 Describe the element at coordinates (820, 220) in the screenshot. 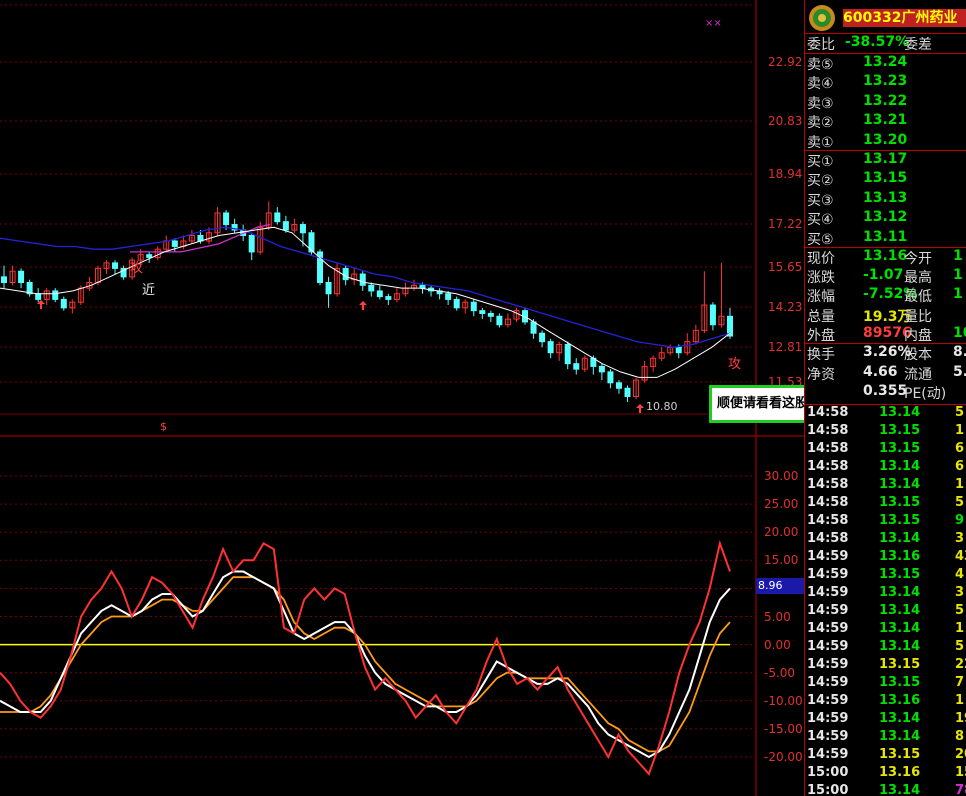

I see `buy-level-label: 买④` at that location.